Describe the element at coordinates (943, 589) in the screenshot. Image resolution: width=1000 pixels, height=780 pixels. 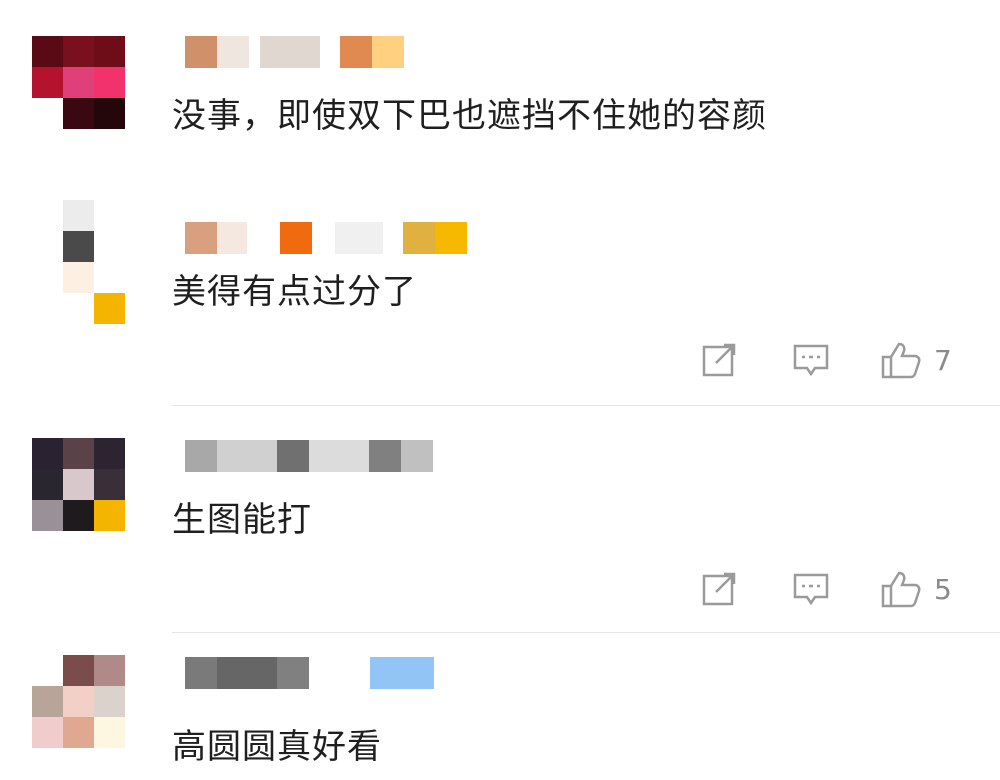
I see `like-count: 5` at that location.